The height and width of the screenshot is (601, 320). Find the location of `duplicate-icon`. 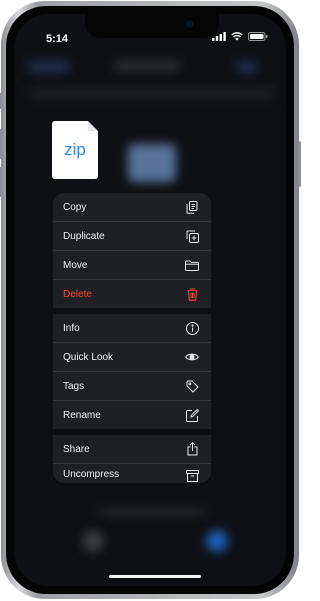

duplicate-icon is located at coordinates (192, 236).